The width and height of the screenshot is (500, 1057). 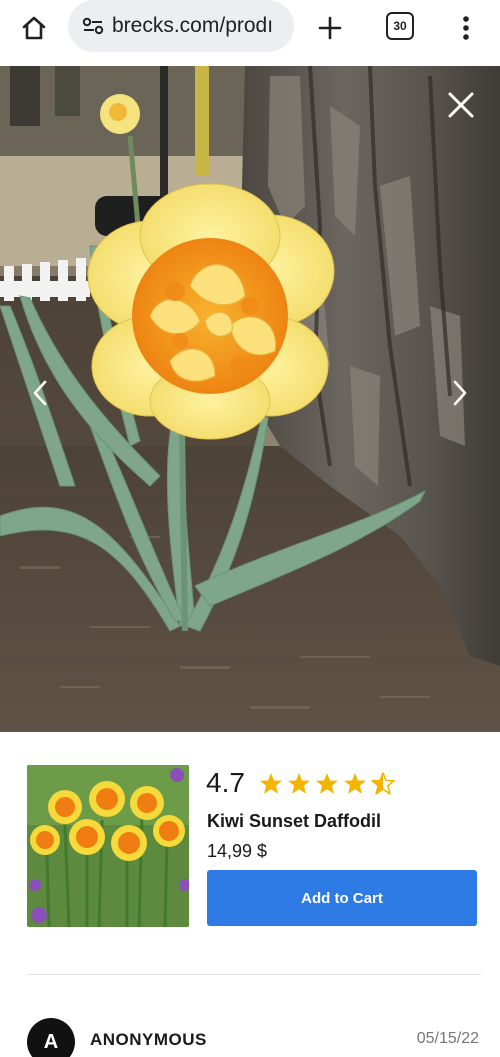 What do you see at coordinates (466, 28) in the screenshot?
I see `kebab-menu-icon` at bounding box center [466, 28].